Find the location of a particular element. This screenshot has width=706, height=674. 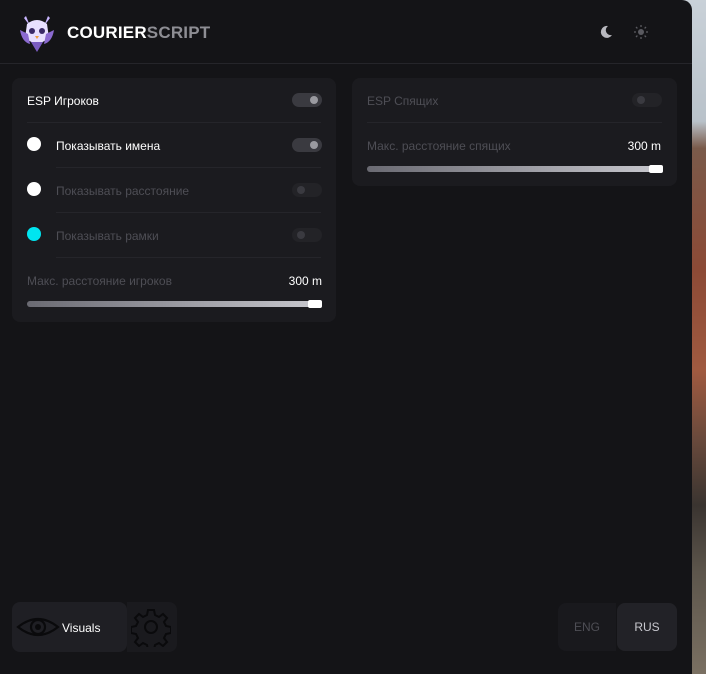

logo-icon is located at coordinates (37, 34).